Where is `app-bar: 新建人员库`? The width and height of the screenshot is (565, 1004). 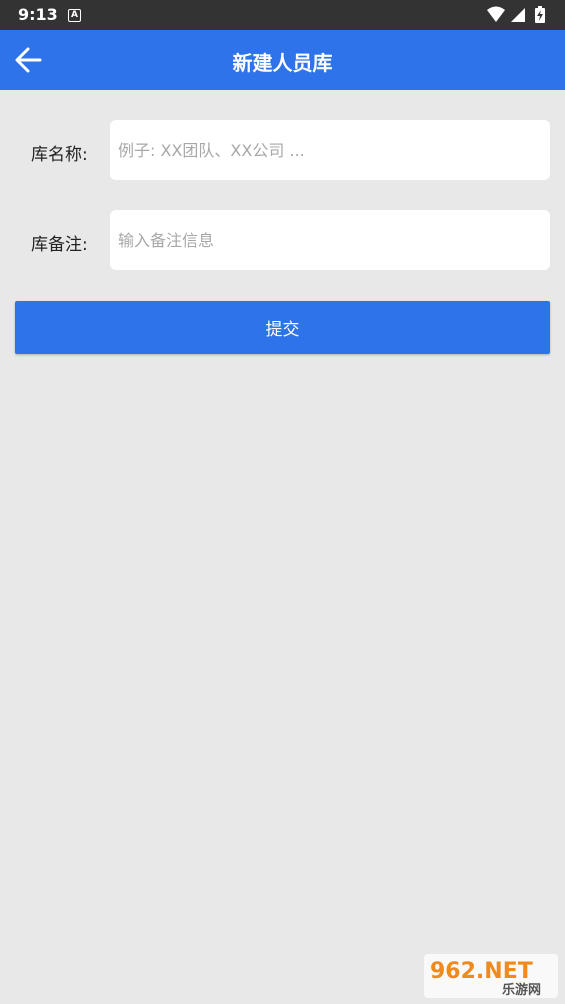 app-bar: 新建人员库 is located at coordinates (282, 60).